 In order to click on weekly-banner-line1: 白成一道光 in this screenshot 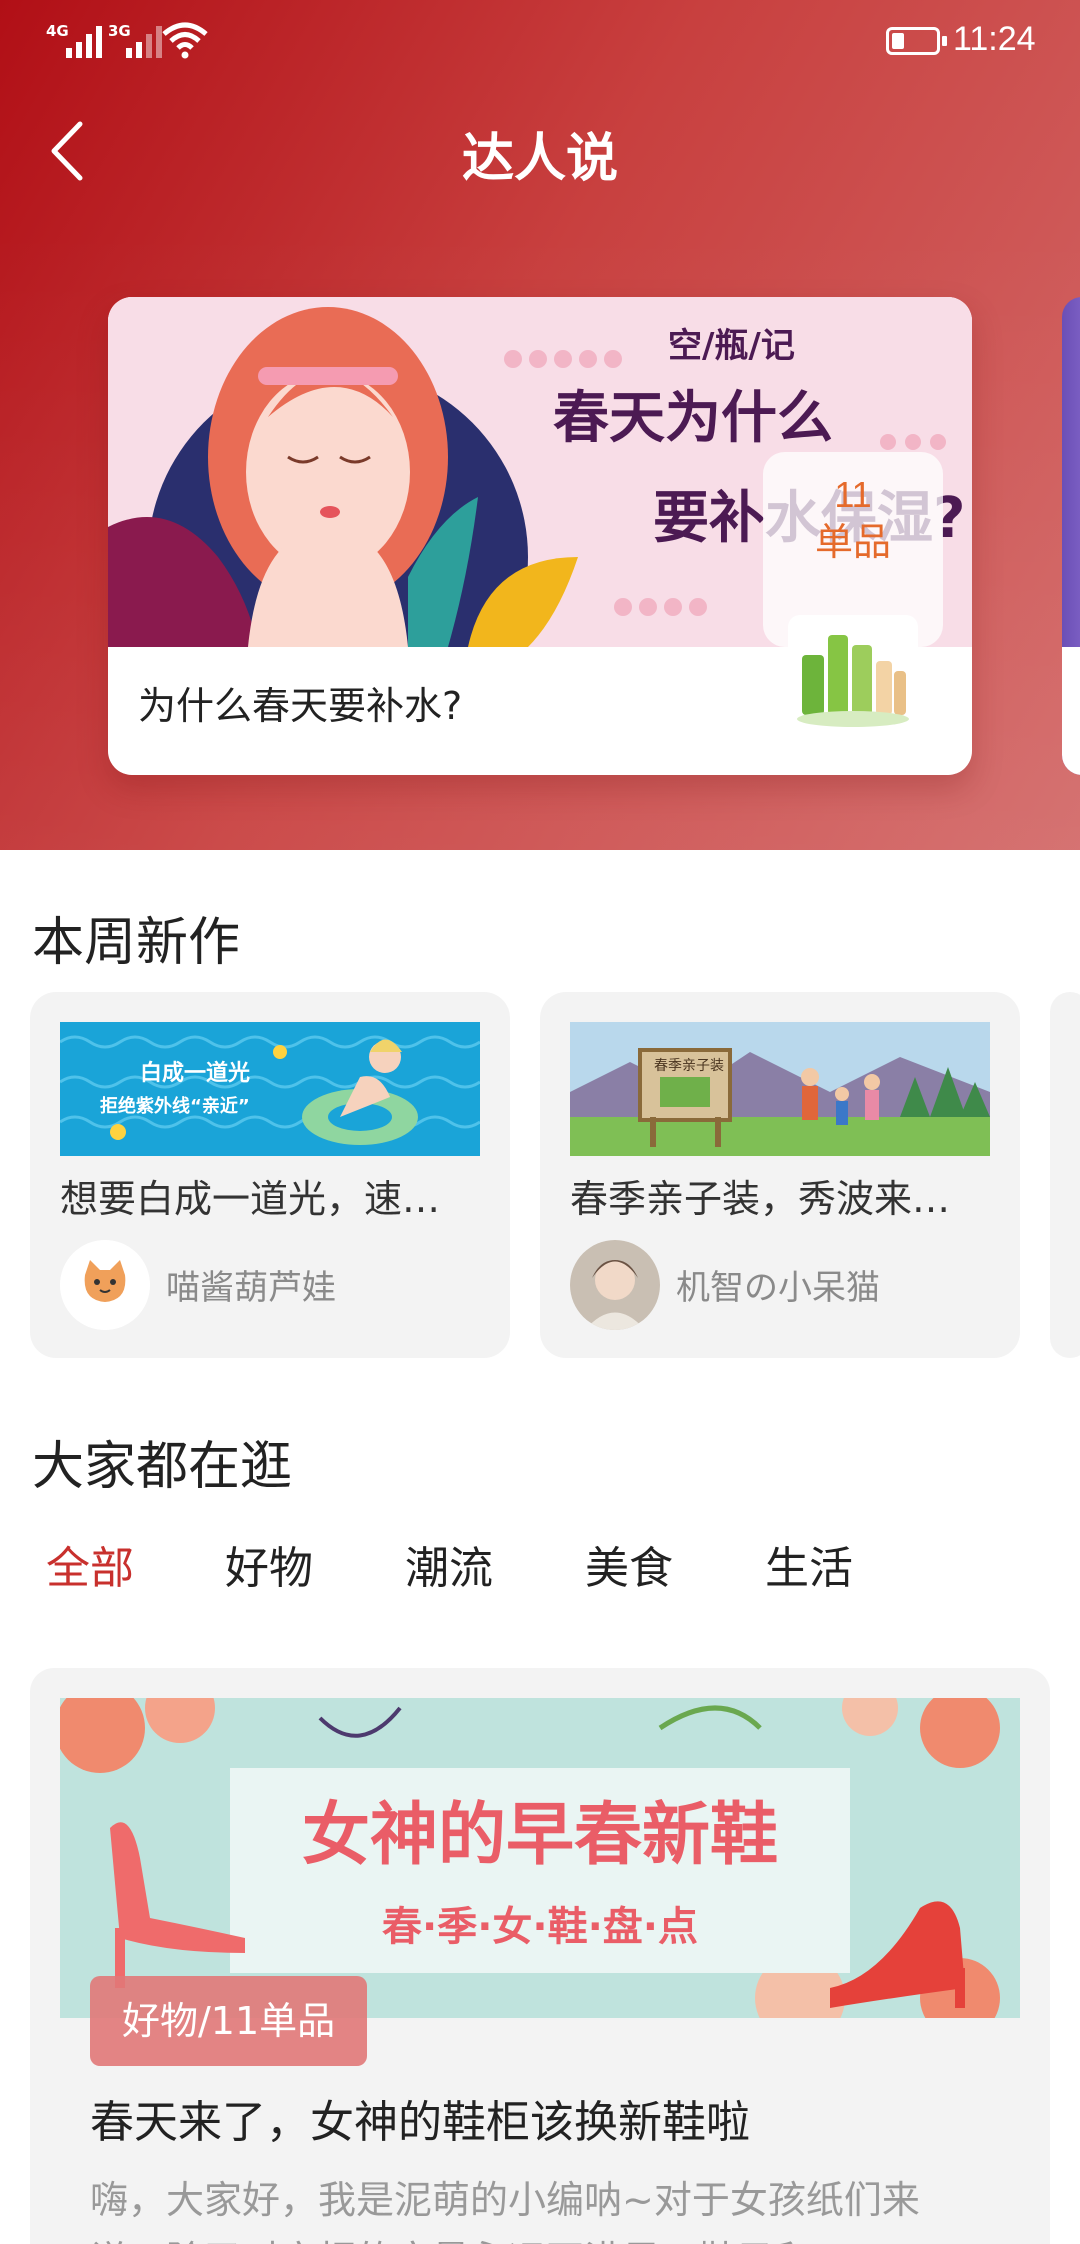, I will do `click(195, 1073)`.